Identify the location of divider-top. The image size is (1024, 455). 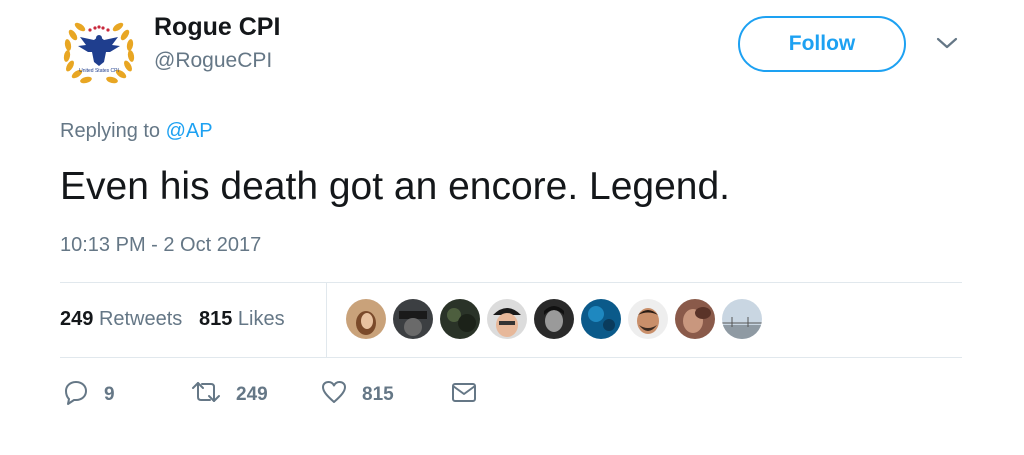
(511, 282).